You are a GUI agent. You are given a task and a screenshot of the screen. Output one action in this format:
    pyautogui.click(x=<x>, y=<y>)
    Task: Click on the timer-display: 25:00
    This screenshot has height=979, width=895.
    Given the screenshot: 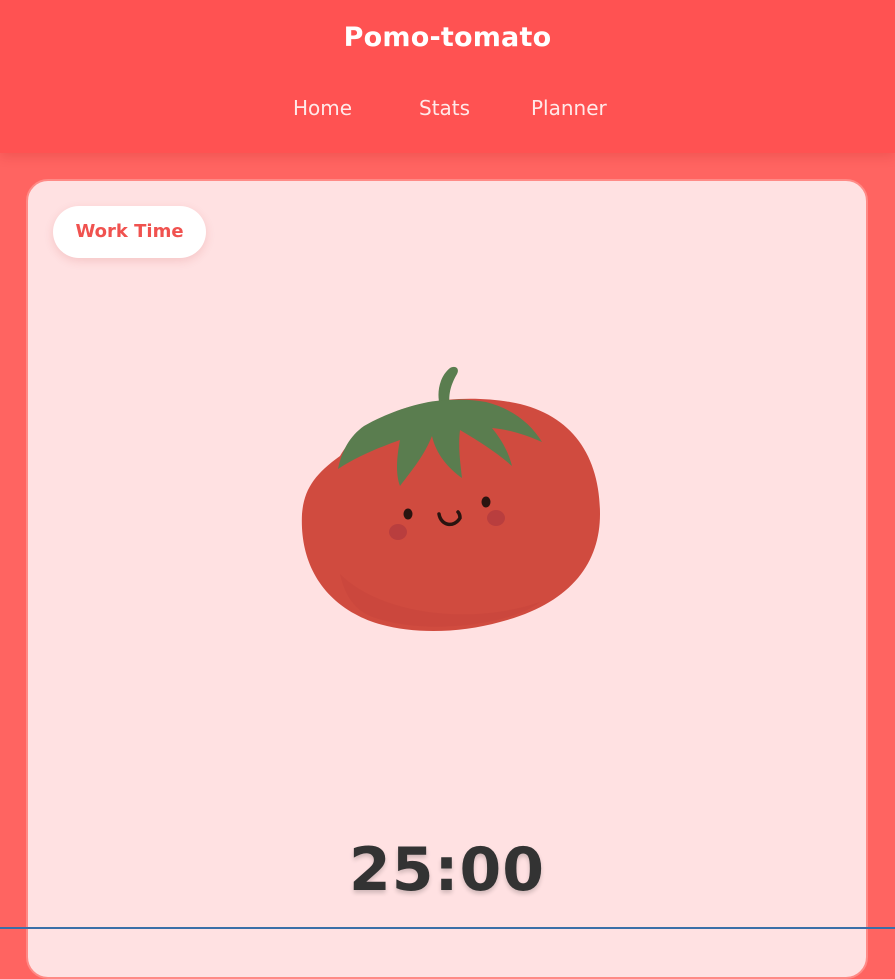 What is the action you would take?
    pyautogui.click(x=447, y=870)
    